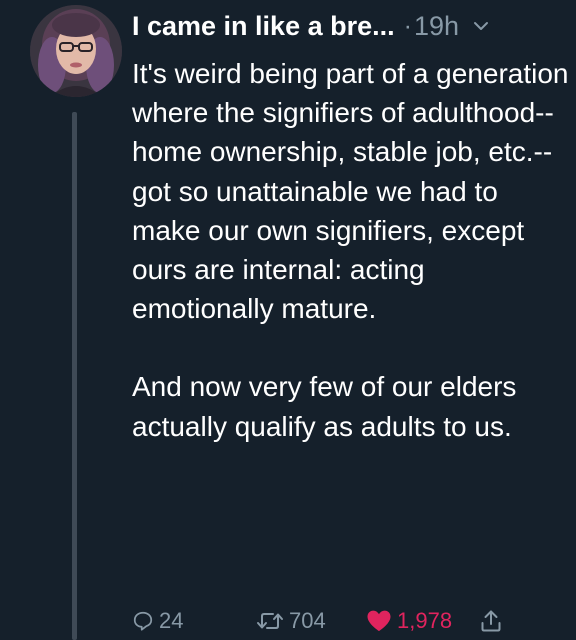  I want to click on reply-icon, so click(143, 621).